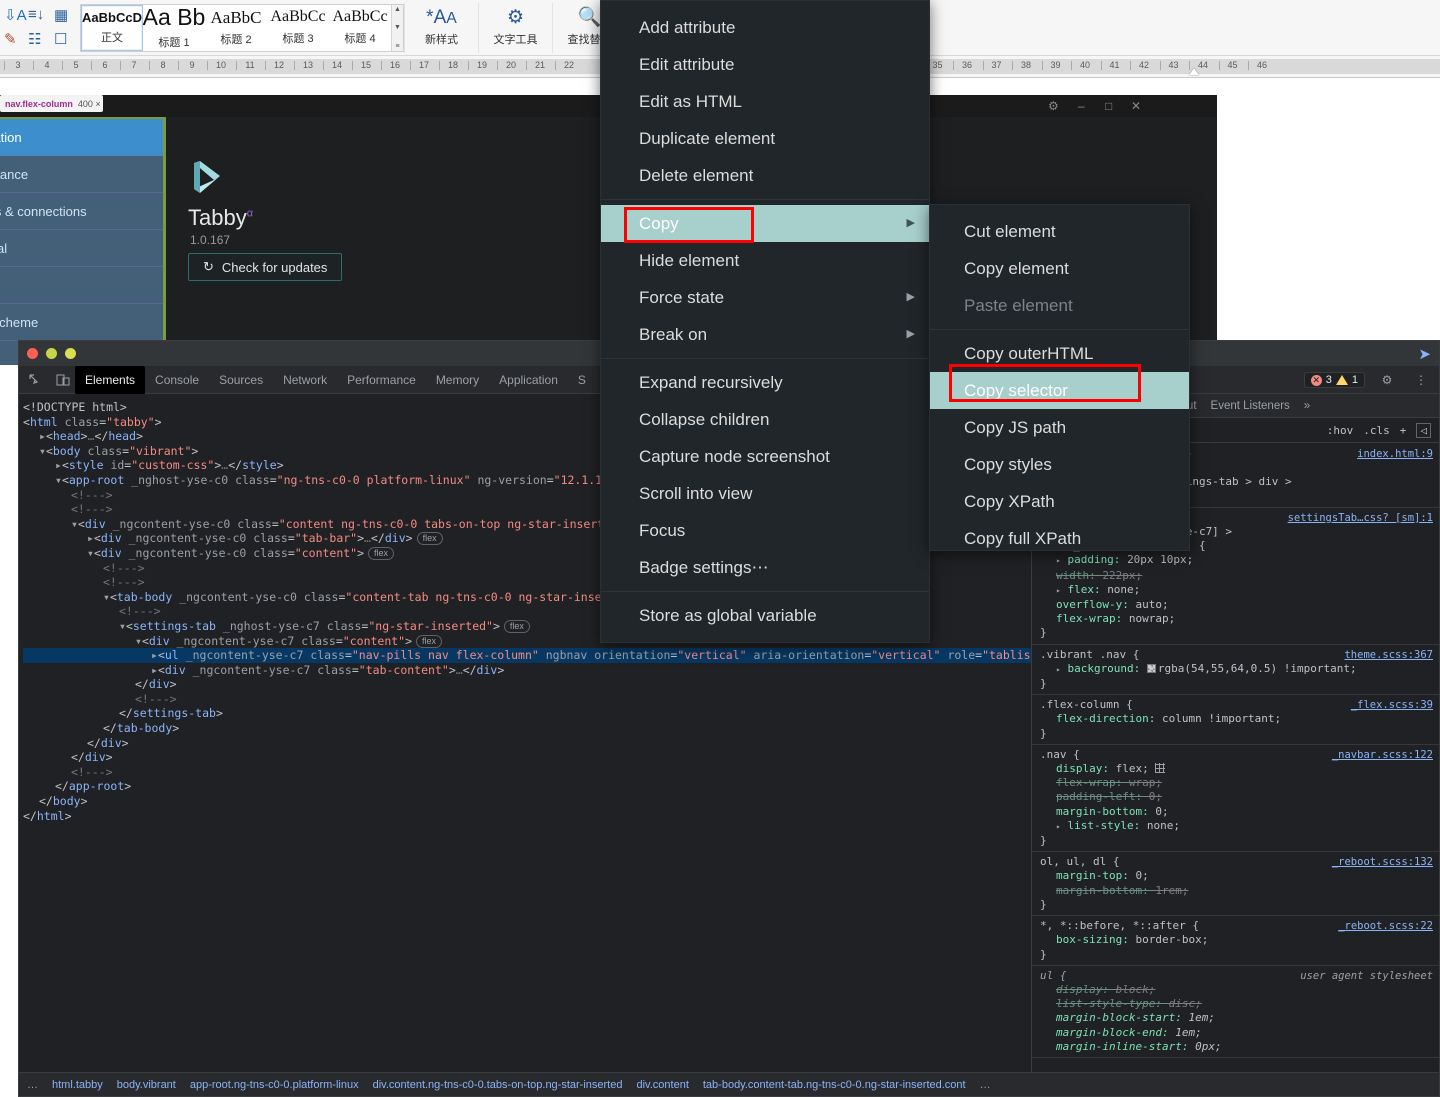 This screenshot has height=1097, width=1440. I want to click on css-declaration: margin-inline-start: 0px;, so click(1239, 1047).